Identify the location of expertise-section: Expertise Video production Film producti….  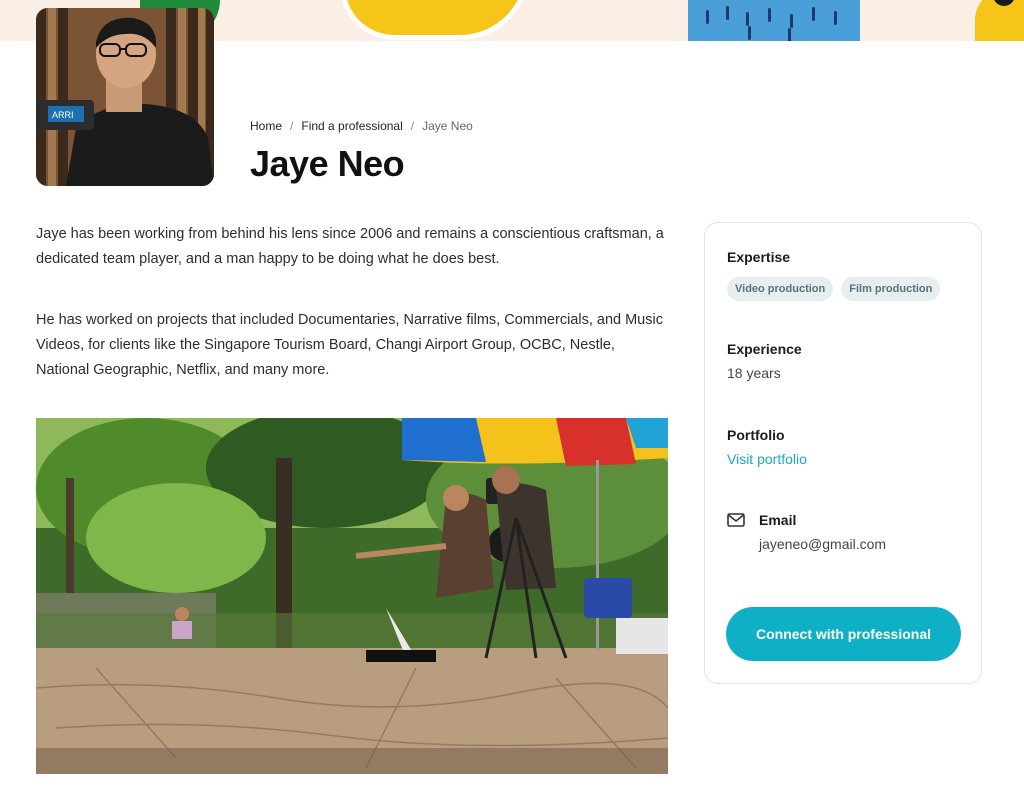
(834, 275).